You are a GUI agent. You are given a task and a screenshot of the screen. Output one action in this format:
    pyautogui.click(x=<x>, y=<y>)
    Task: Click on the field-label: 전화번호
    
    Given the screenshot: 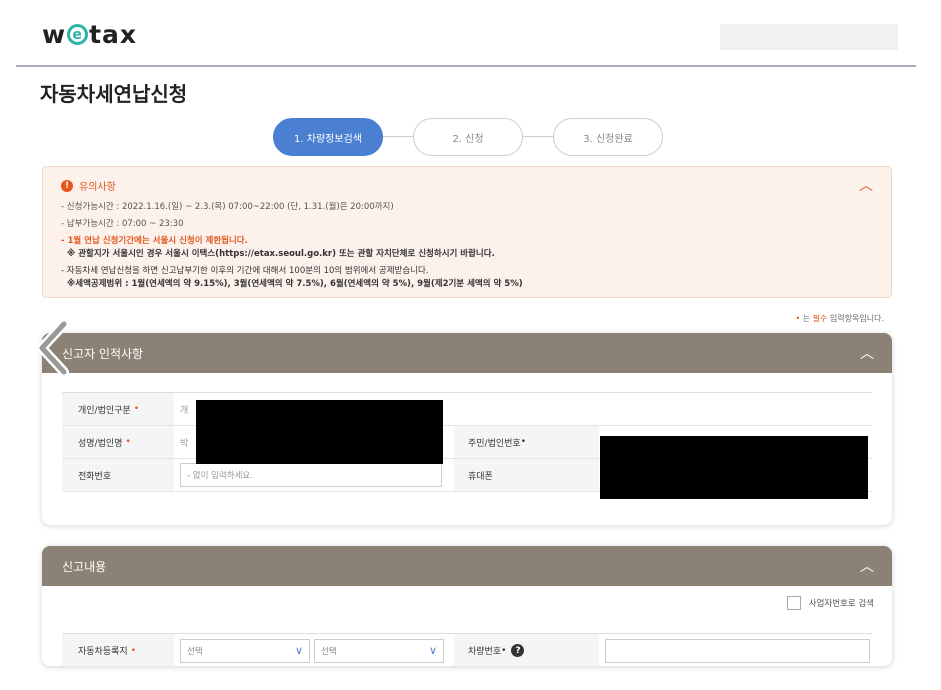 What is the action you would take?
    pyautogui.click(x=118, y=475)
    